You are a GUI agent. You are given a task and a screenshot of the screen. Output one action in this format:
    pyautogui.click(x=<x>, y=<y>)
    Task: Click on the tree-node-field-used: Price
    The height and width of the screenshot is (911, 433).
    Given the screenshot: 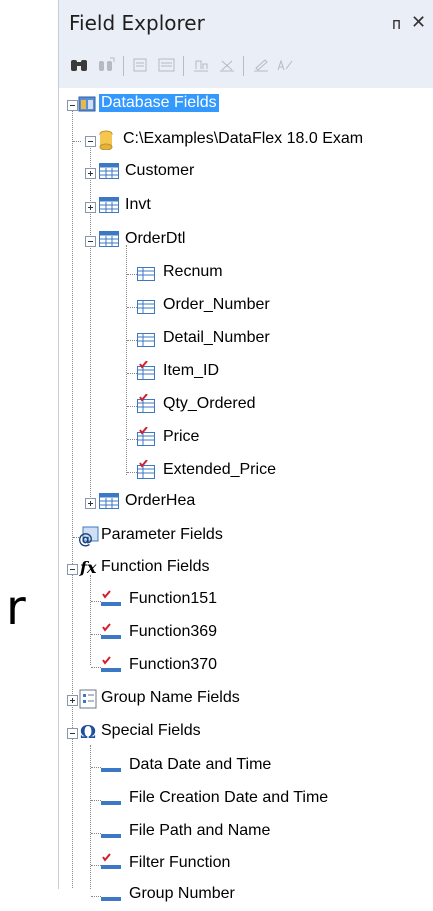 What is the action you would take?
    pyautogui.click(x=246, y=439)
    